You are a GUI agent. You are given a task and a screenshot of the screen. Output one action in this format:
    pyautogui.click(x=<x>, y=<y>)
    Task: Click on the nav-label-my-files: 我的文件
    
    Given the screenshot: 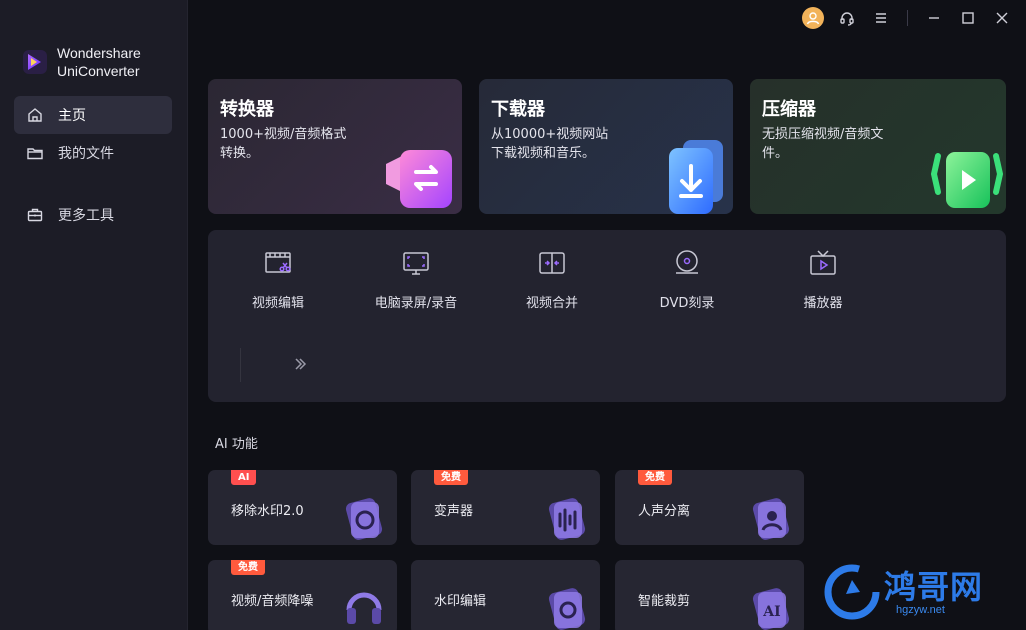 What is the action you would take?
    pyautogui.click(x=86, y=154)
    